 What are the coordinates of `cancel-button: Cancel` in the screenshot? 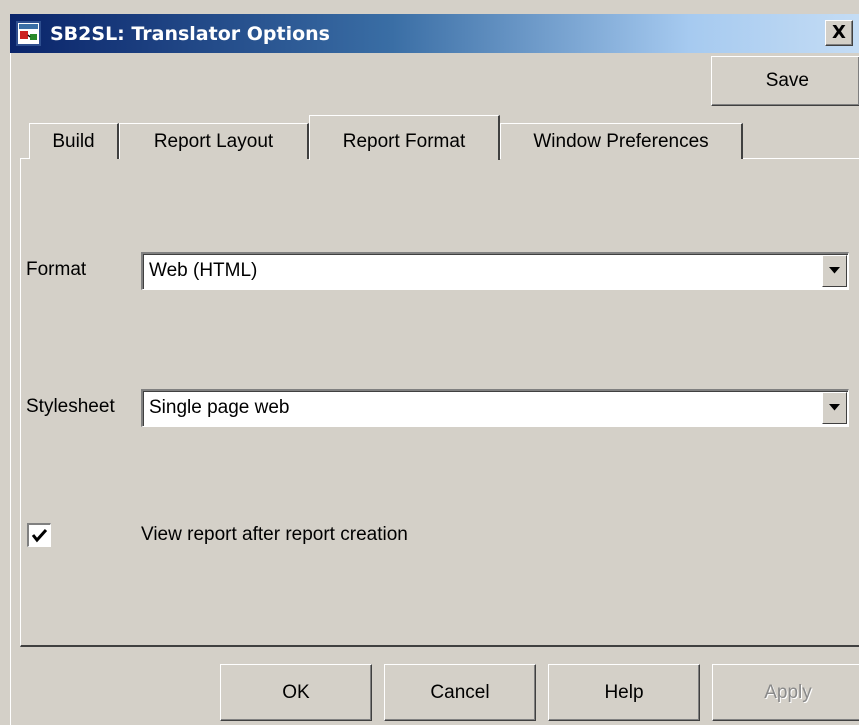 It's located at (460, 692).